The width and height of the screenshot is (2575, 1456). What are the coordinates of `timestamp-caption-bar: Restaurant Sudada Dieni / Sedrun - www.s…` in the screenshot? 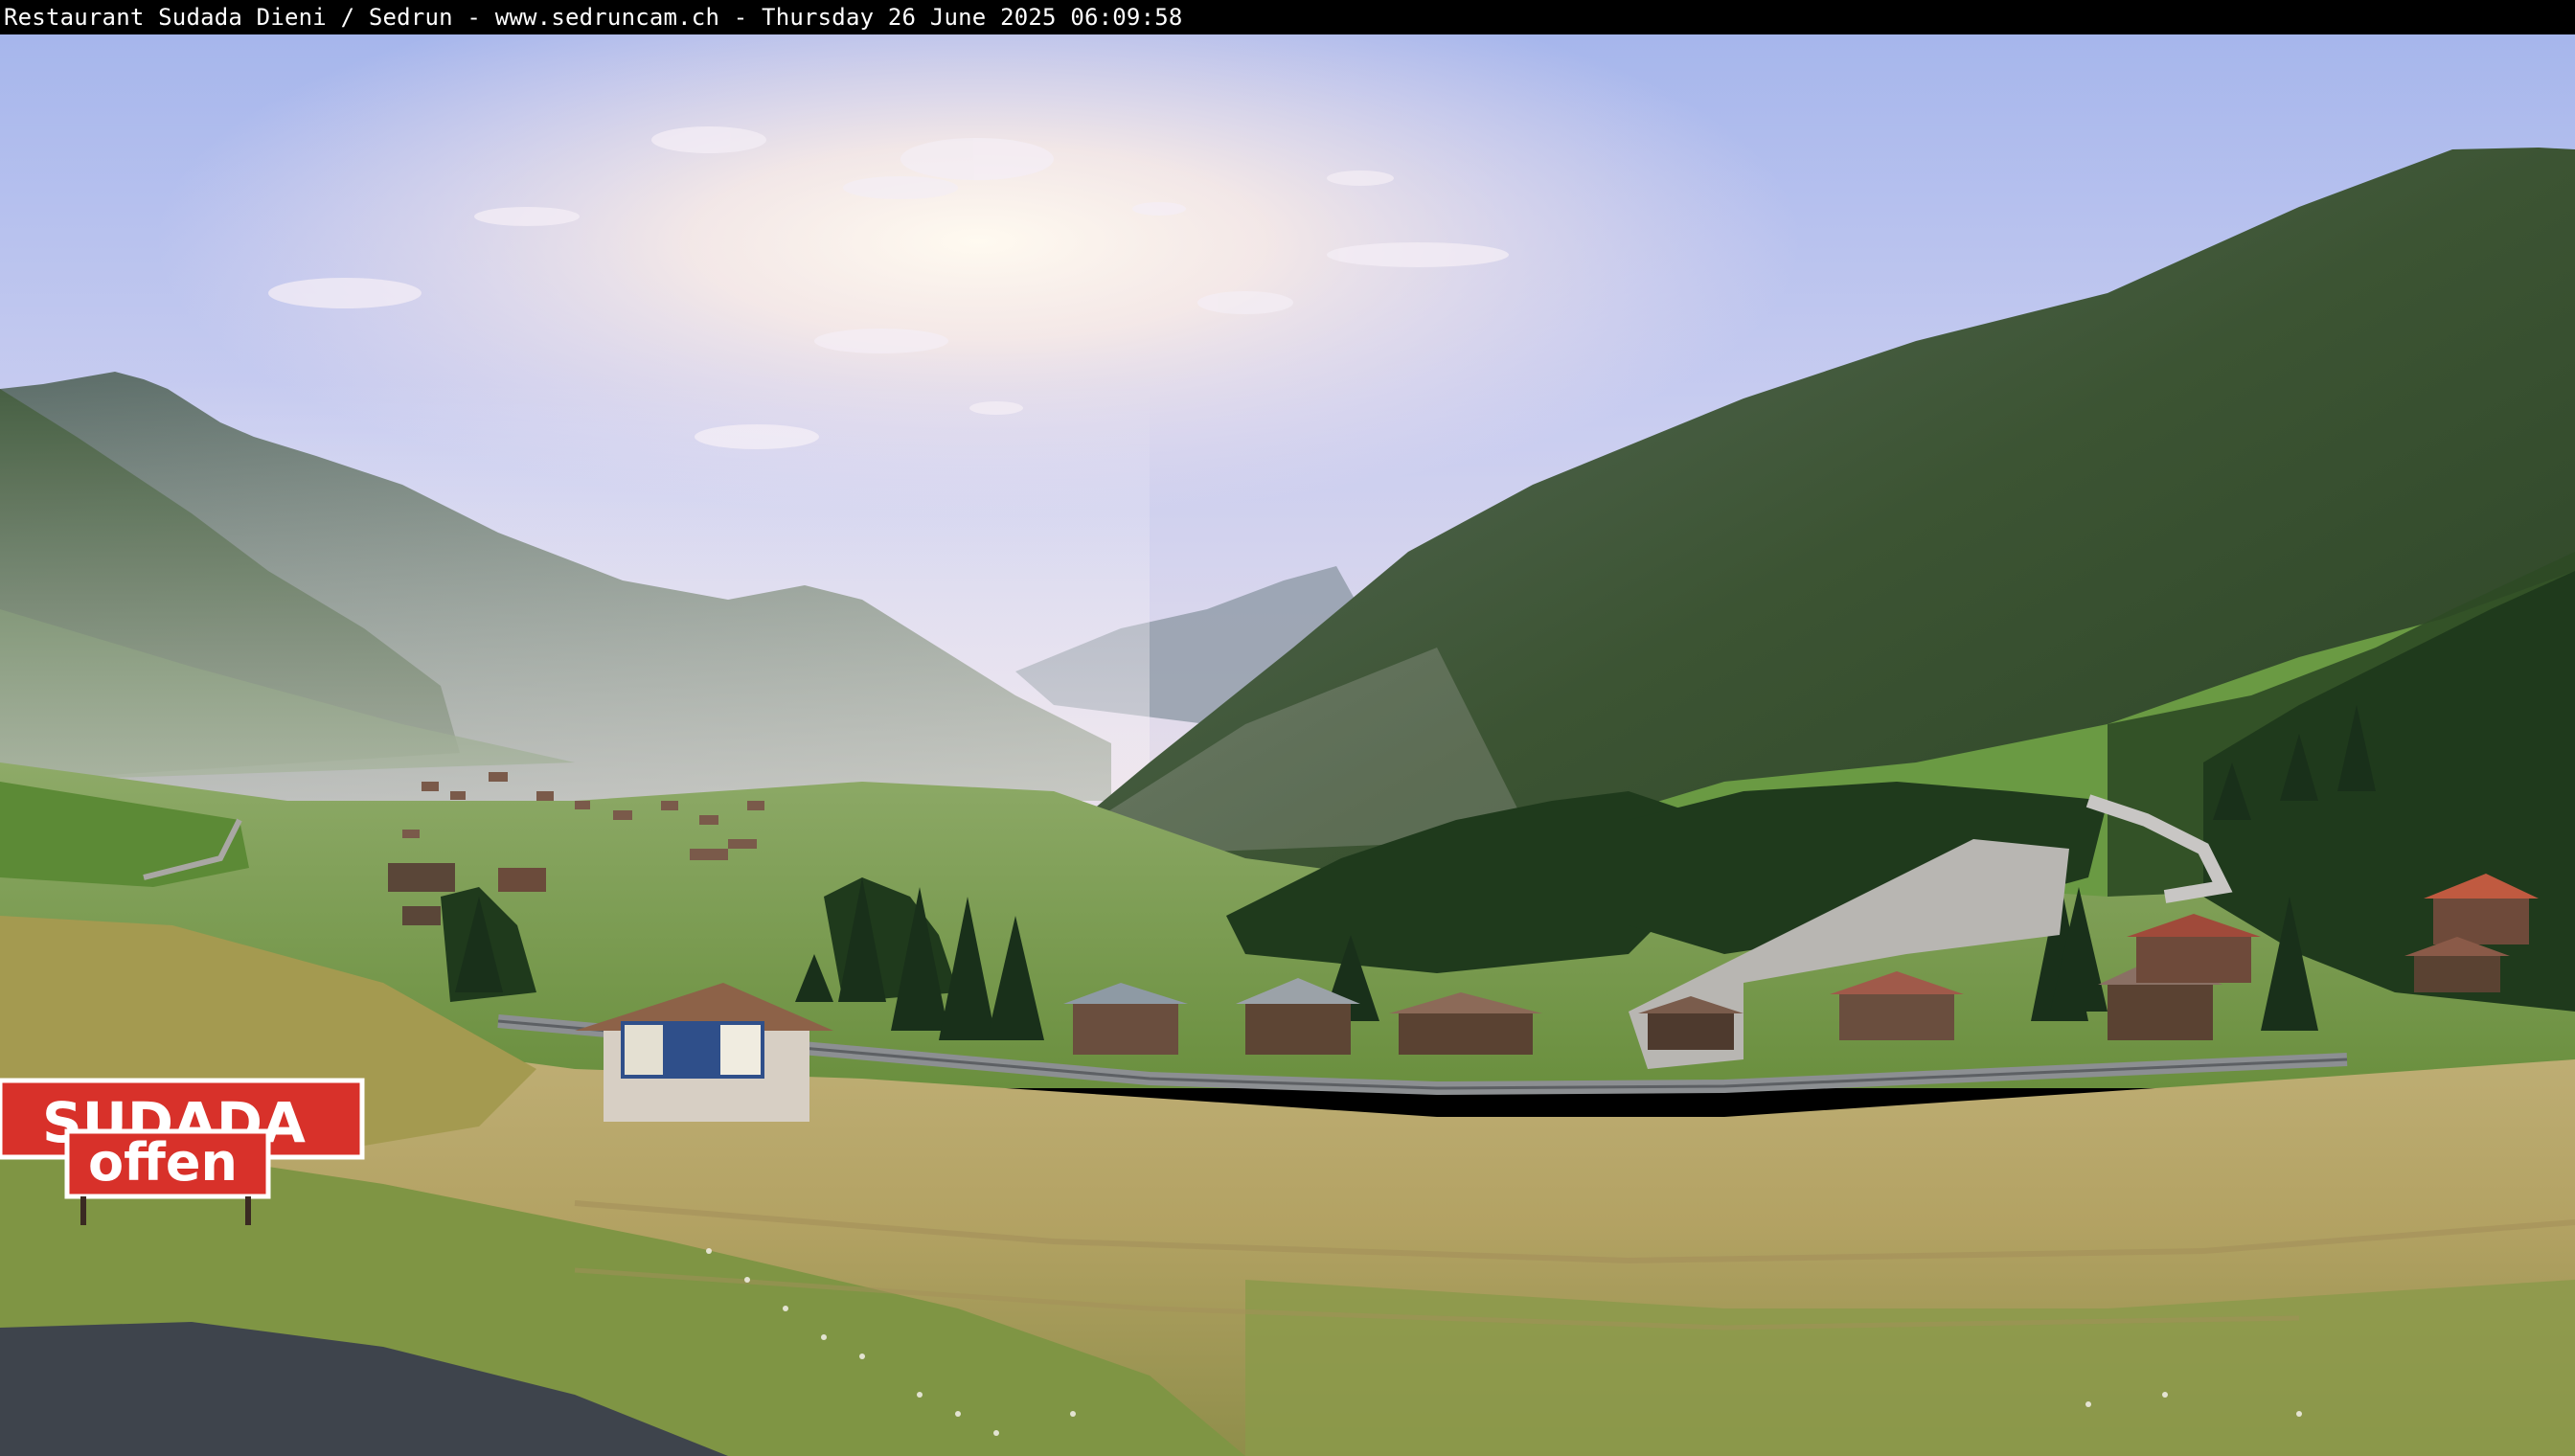 It's located at (1287, 17).